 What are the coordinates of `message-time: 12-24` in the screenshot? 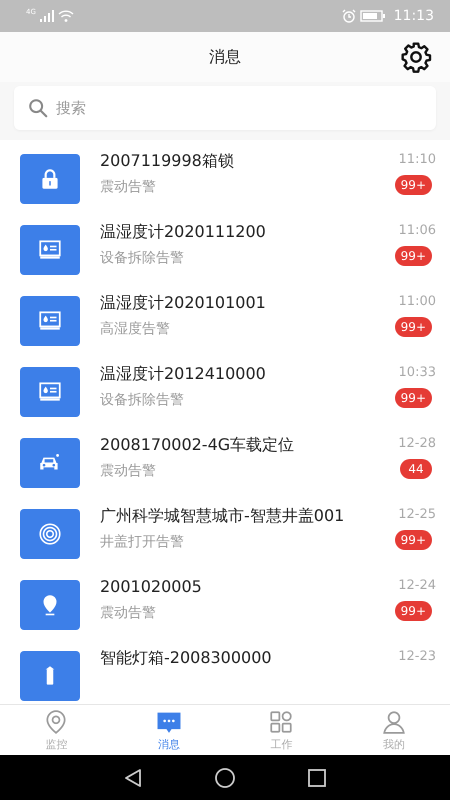 It's located at (417, 585).